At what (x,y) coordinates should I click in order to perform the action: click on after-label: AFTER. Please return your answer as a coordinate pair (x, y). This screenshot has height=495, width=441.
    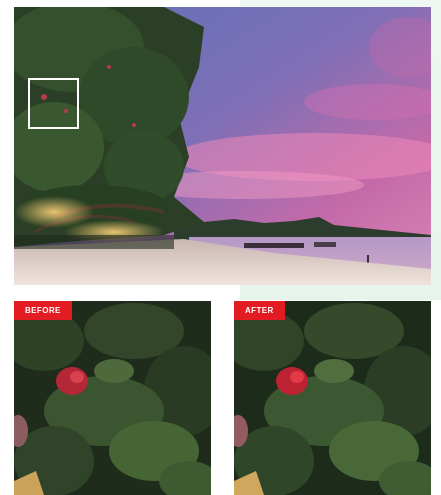
    Looking at the image, I should click on (259, 310).